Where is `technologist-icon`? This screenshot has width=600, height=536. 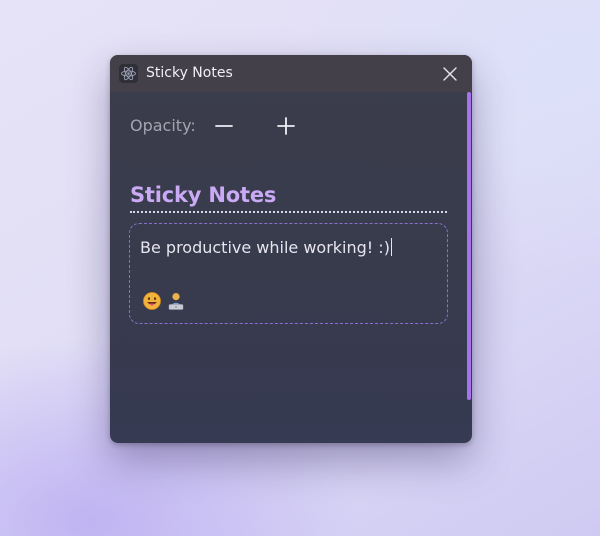
technologist-icon is located at coordinates (176, 301).